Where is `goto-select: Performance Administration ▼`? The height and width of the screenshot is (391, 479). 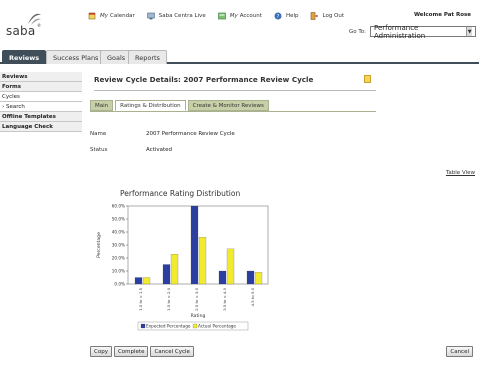
goto-select: Performance Administration ▼ is located at coordinates (423, 31).